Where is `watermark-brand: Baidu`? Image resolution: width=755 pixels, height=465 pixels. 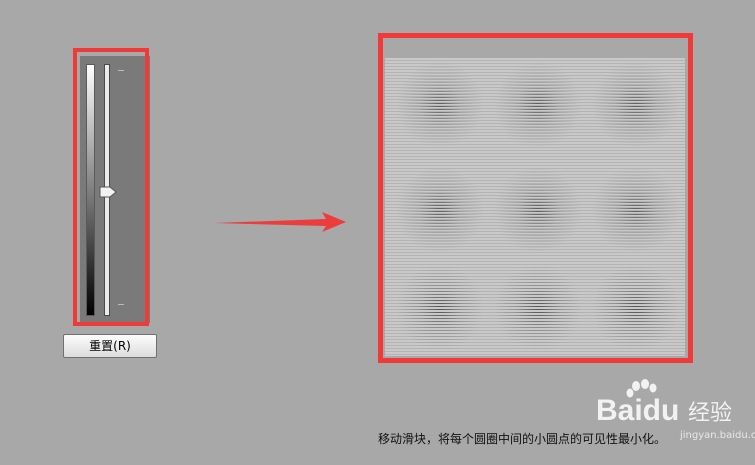
watermark-brand: Baidu is located at coordinates (637, 410).